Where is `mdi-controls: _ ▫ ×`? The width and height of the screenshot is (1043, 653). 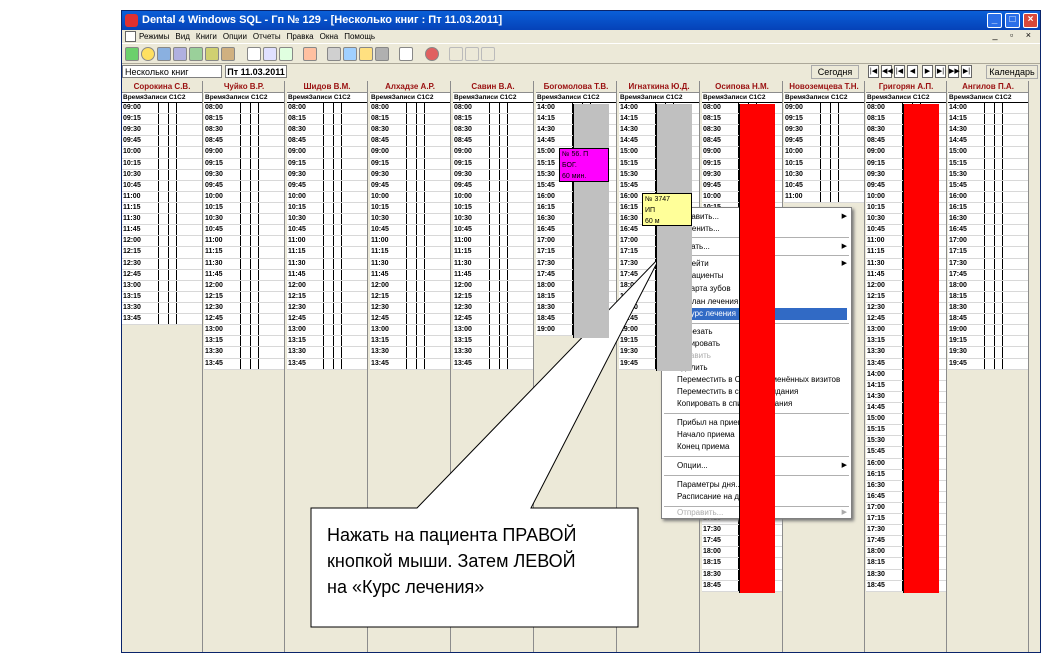 mdi-controls: _ ▫ × is located at coordinates (1014, 35).